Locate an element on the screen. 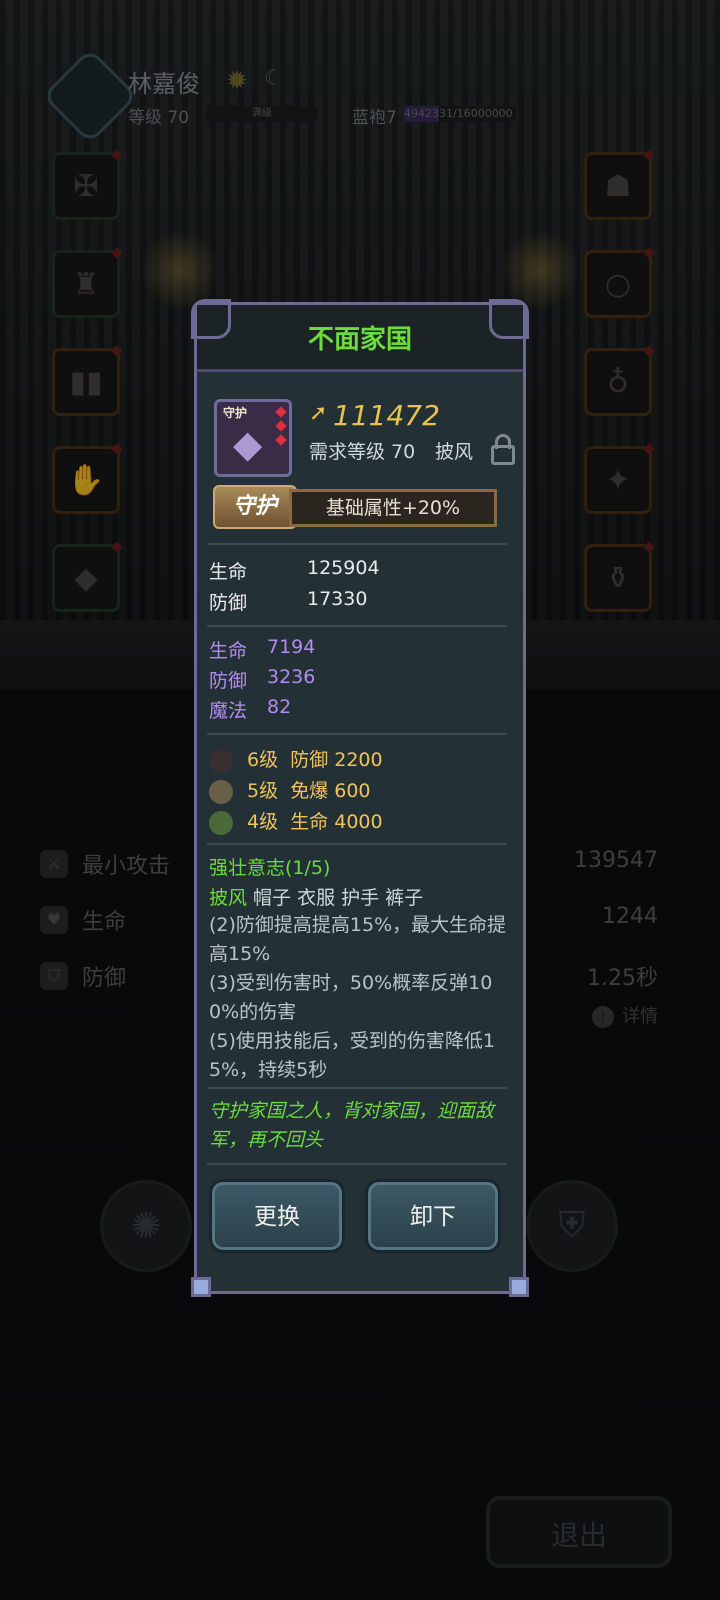 Image resolution: width=720 pixels, height=1600 pixels. set-effect: (3)受到伤害时，50%概率反弹100%的伤害 is located at coordinates (351, 997).